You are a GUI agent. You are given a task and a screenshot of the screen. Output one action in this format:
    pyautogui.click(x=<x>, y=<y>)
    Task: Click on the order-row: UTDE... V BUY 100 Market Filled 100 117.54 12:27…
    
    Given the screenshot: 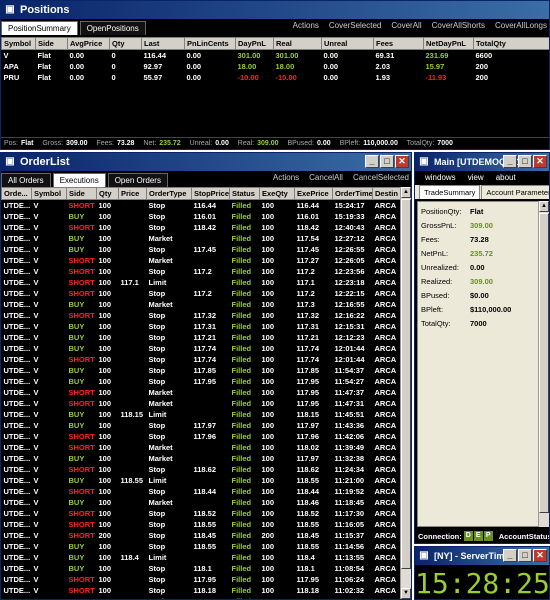 What is the action you would take?
    pyautogui.click(x=201, y=238)
    